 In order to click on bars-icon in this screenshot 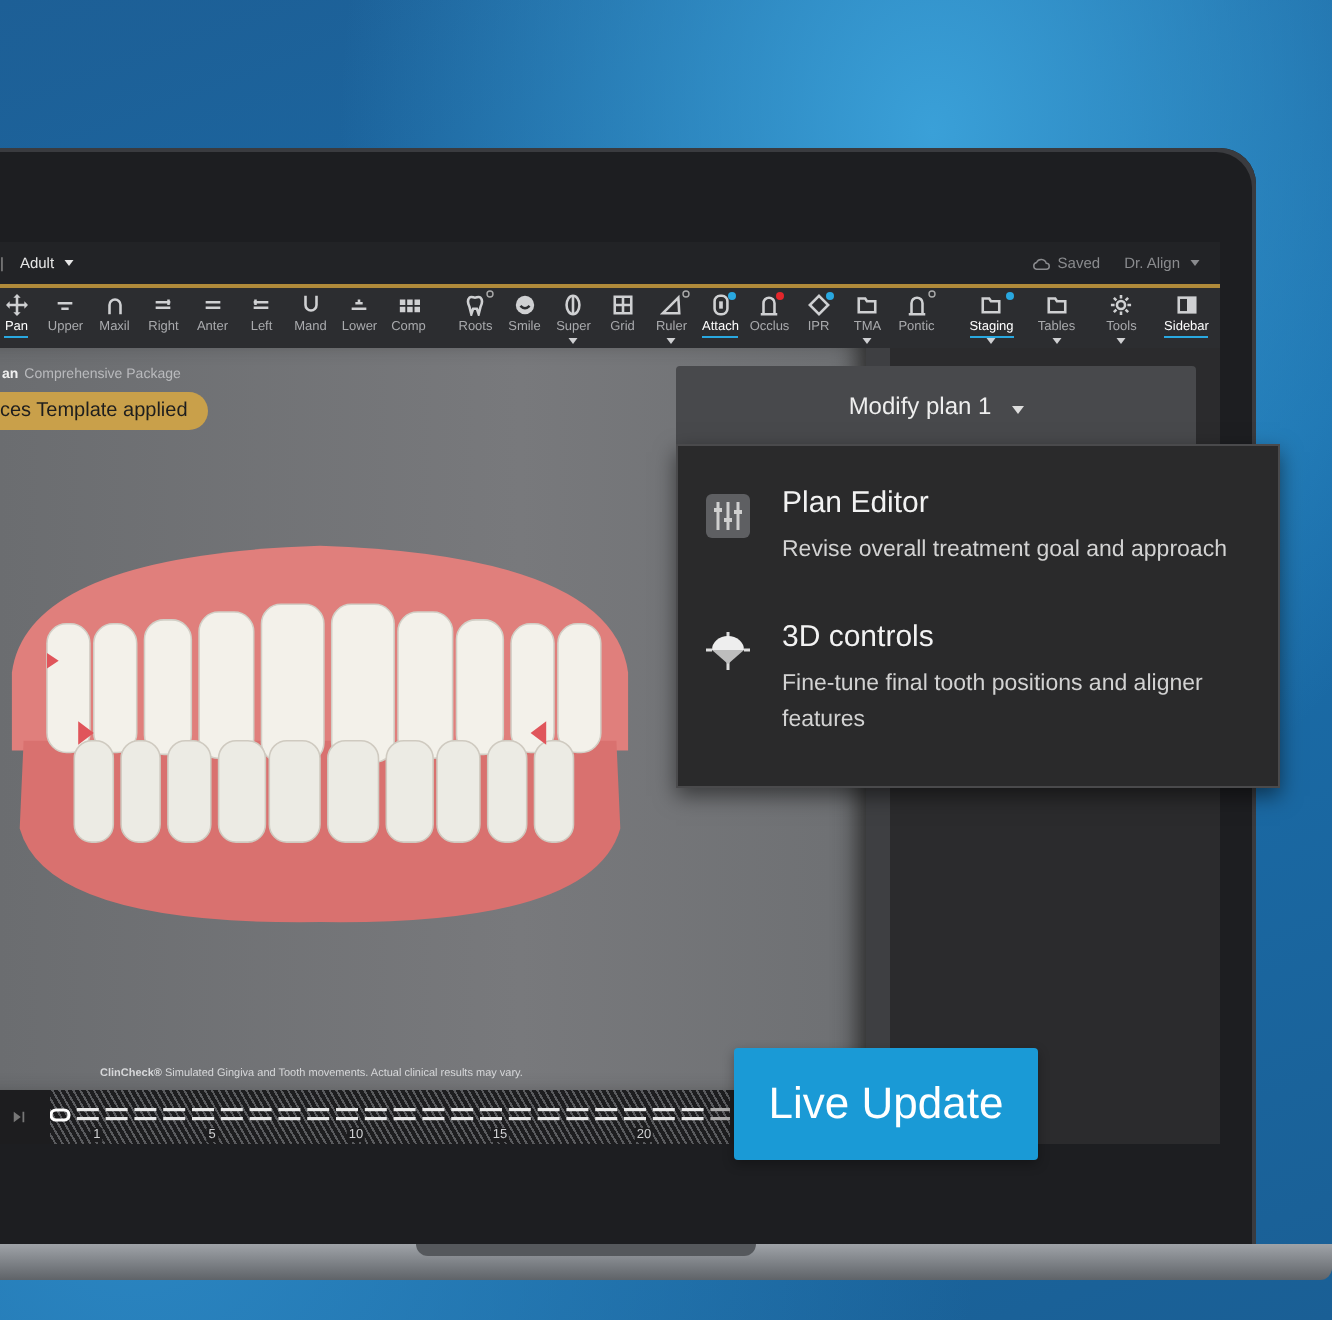, I will do `click(359, 305)`.